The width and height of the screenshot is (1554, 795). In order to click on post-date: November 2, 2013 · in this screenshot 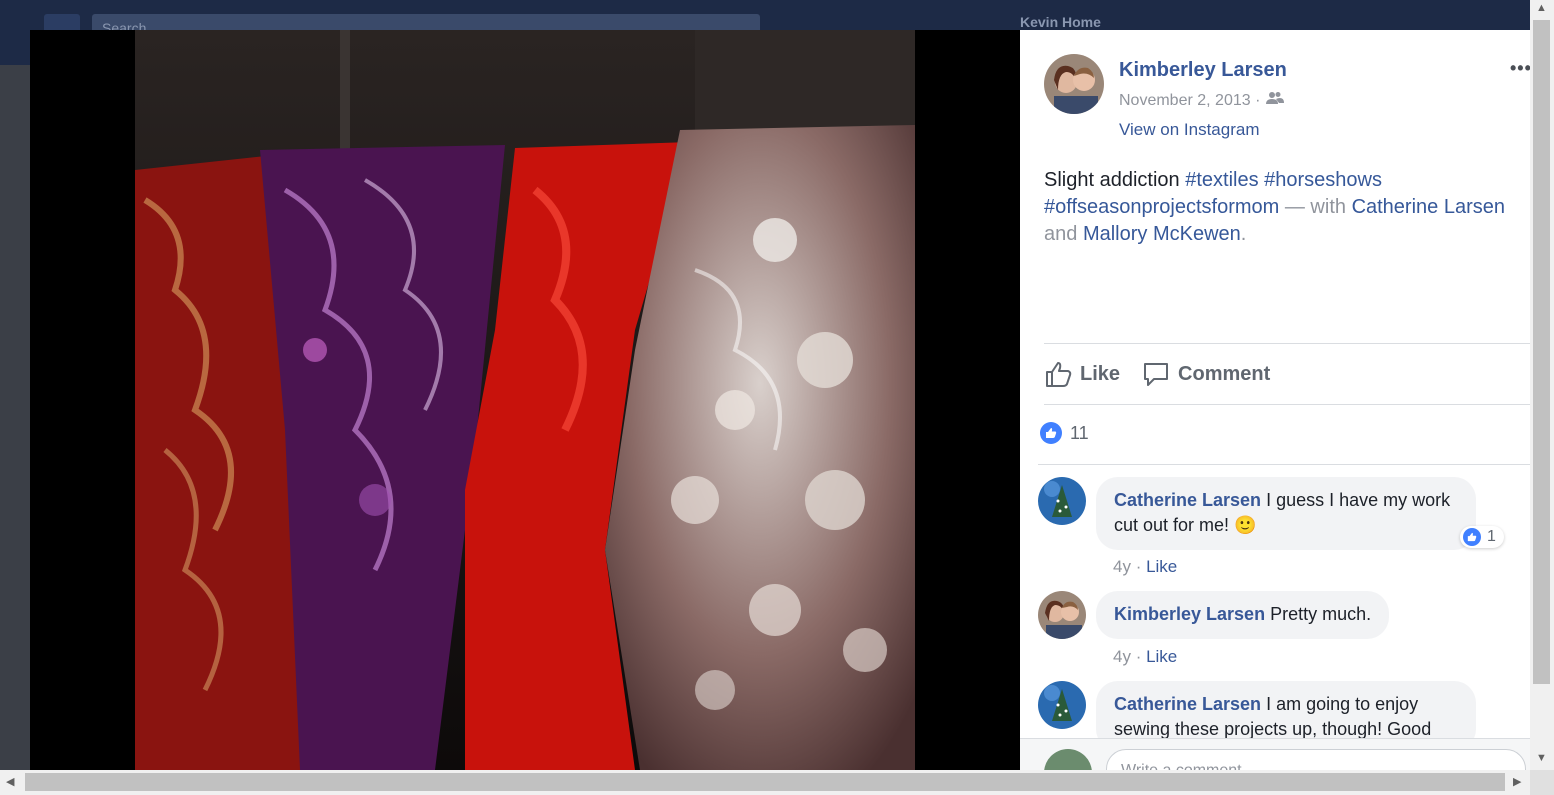, I will do `click(1189, 101)`.